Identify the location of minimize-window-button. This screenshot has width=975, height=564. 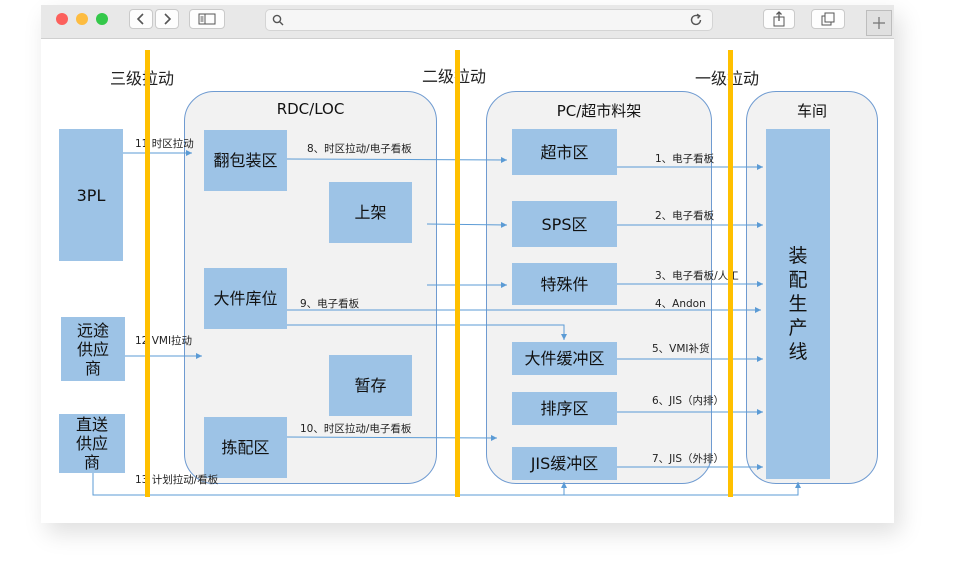
(82, 19).